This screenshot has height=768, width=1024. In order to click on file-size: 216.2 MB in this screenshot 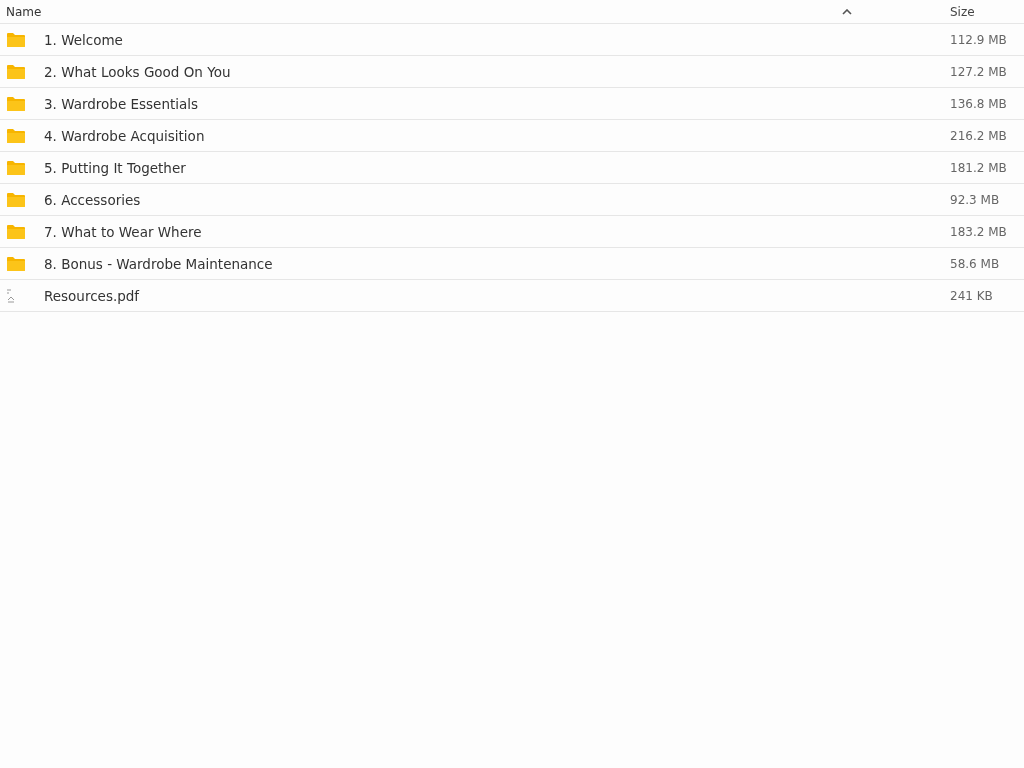, I will do `click(979, 135)`.